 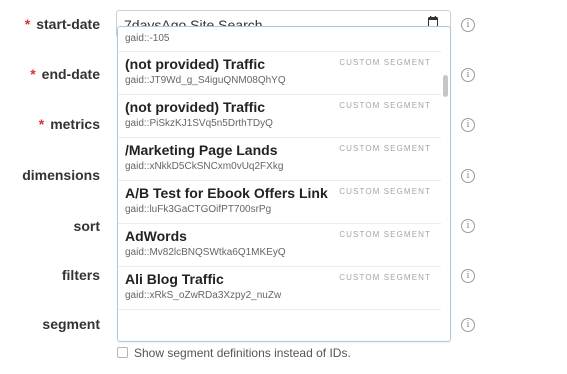 I want to click on segment-gaid: gaid::-105, so click(x=147, y=38).